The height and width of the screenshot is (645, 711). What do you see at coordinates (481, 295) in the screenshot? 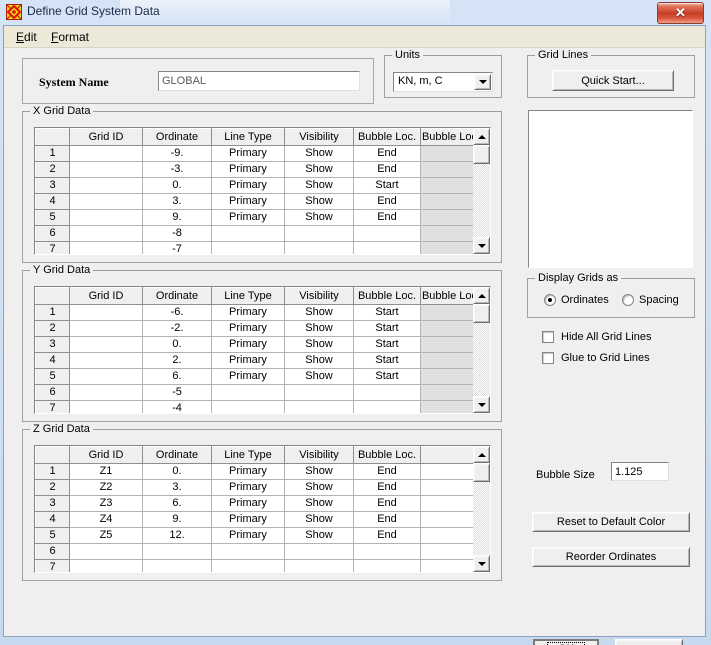
I see `scroll-up-icon` at bounding box center [481, 295].